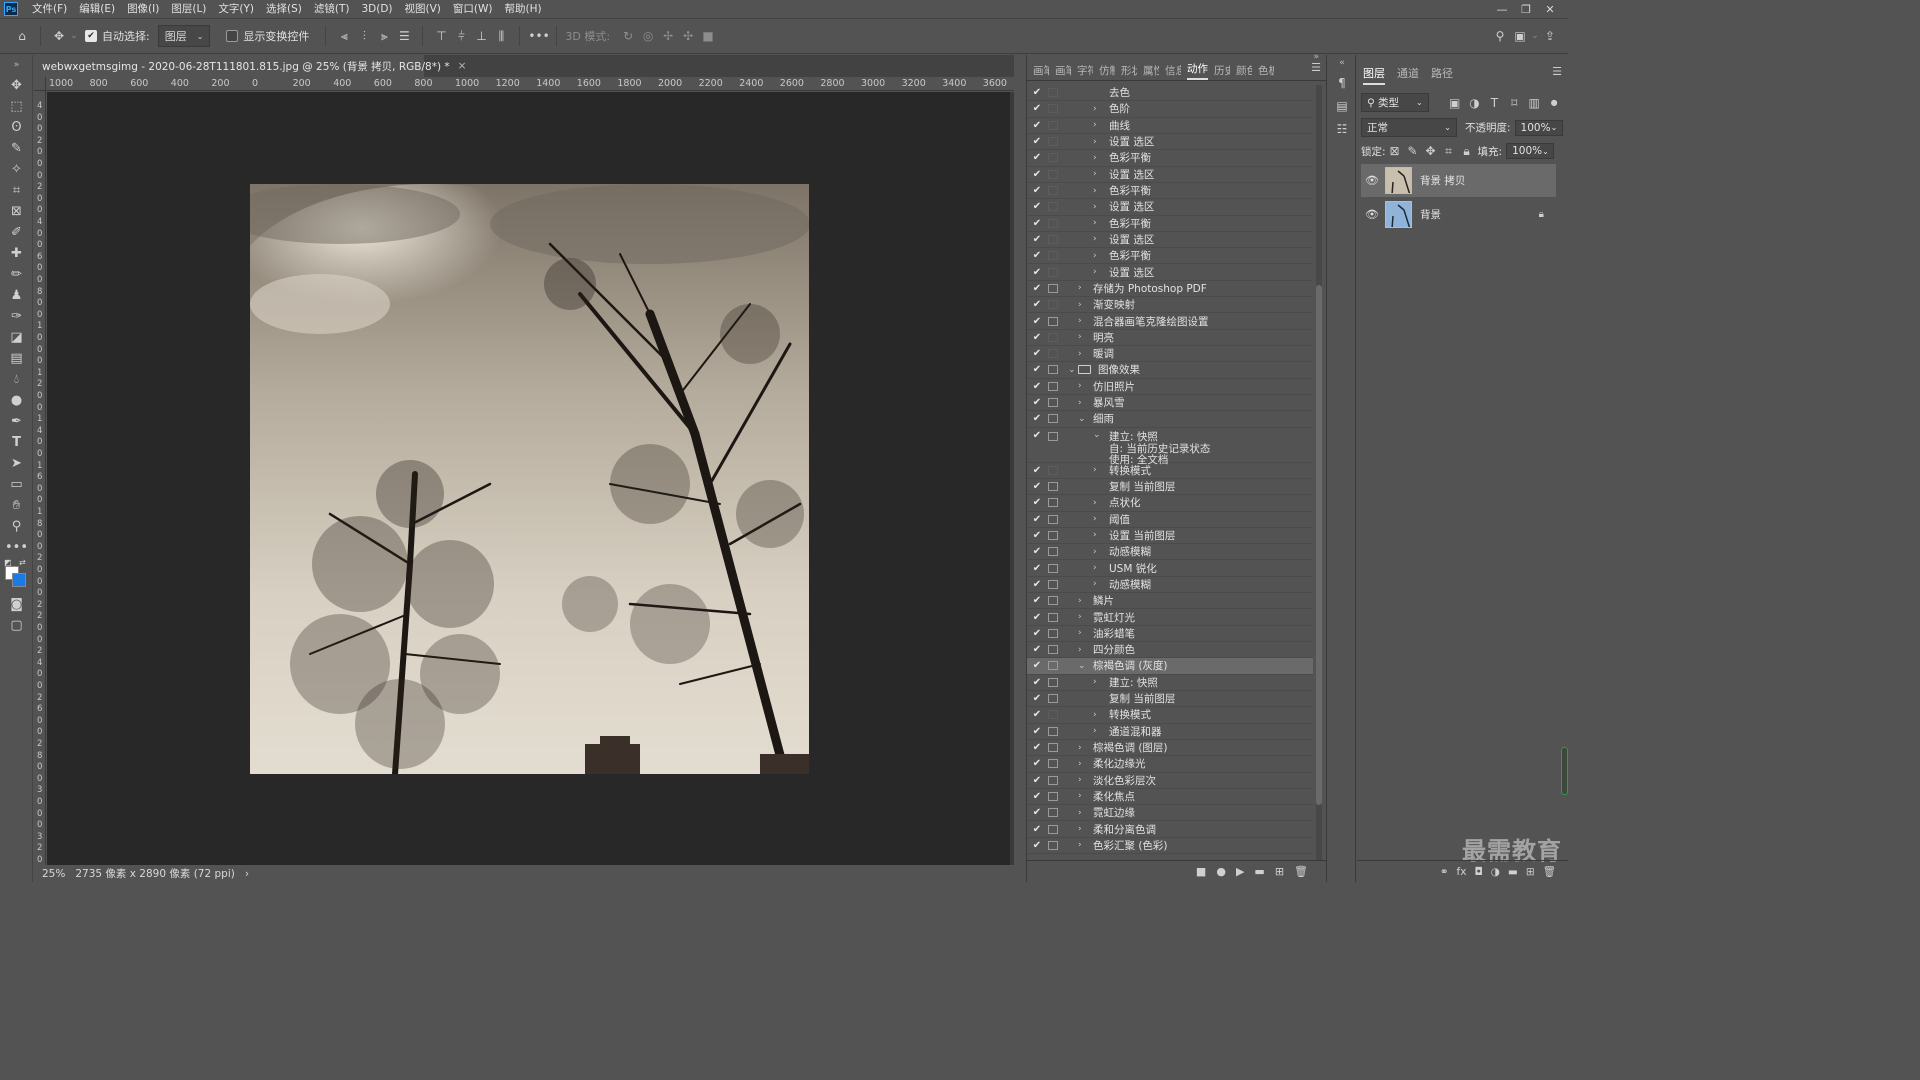 Image resolution: width=1920 pixels, height=1080 pixels. Describe the element at coordinates (16, 253) in the screenshot. I see `healing-tool-icon: ✚` at that location.